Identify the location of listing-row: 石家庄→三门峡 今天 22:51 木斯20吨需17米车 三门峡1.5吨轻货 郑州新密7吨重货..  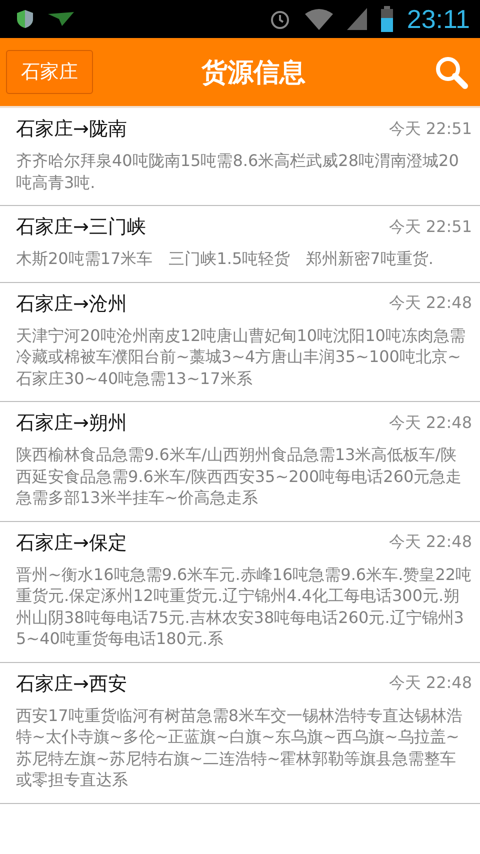
(240, 244).